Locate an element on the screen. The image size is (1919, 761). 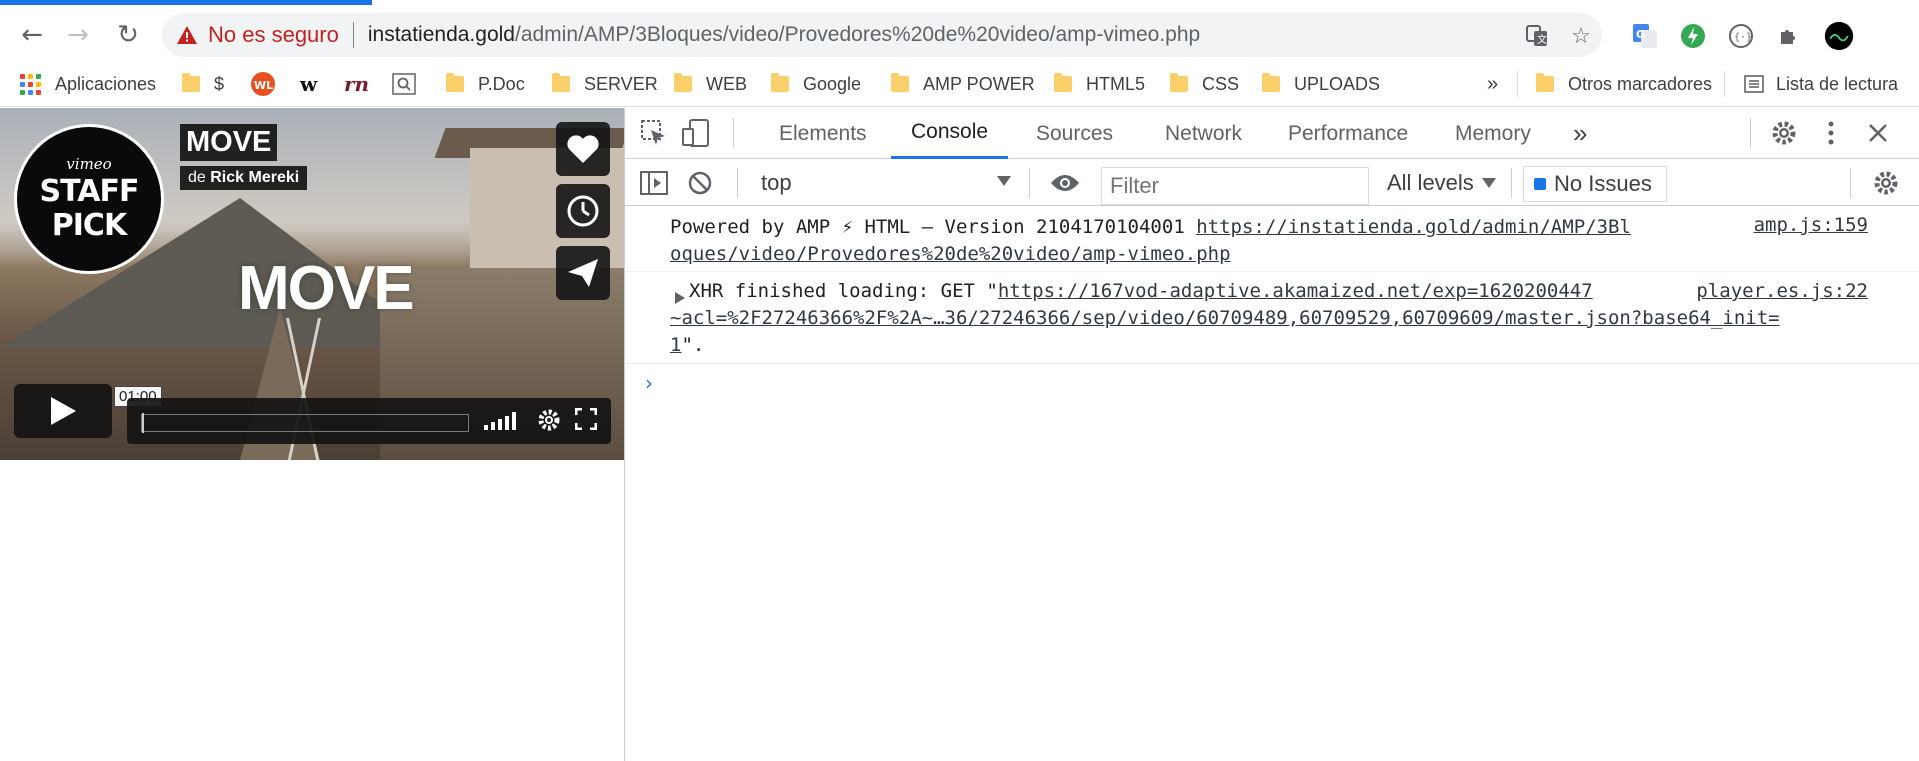
devtools-divider is located at coordinates (1029, 183).